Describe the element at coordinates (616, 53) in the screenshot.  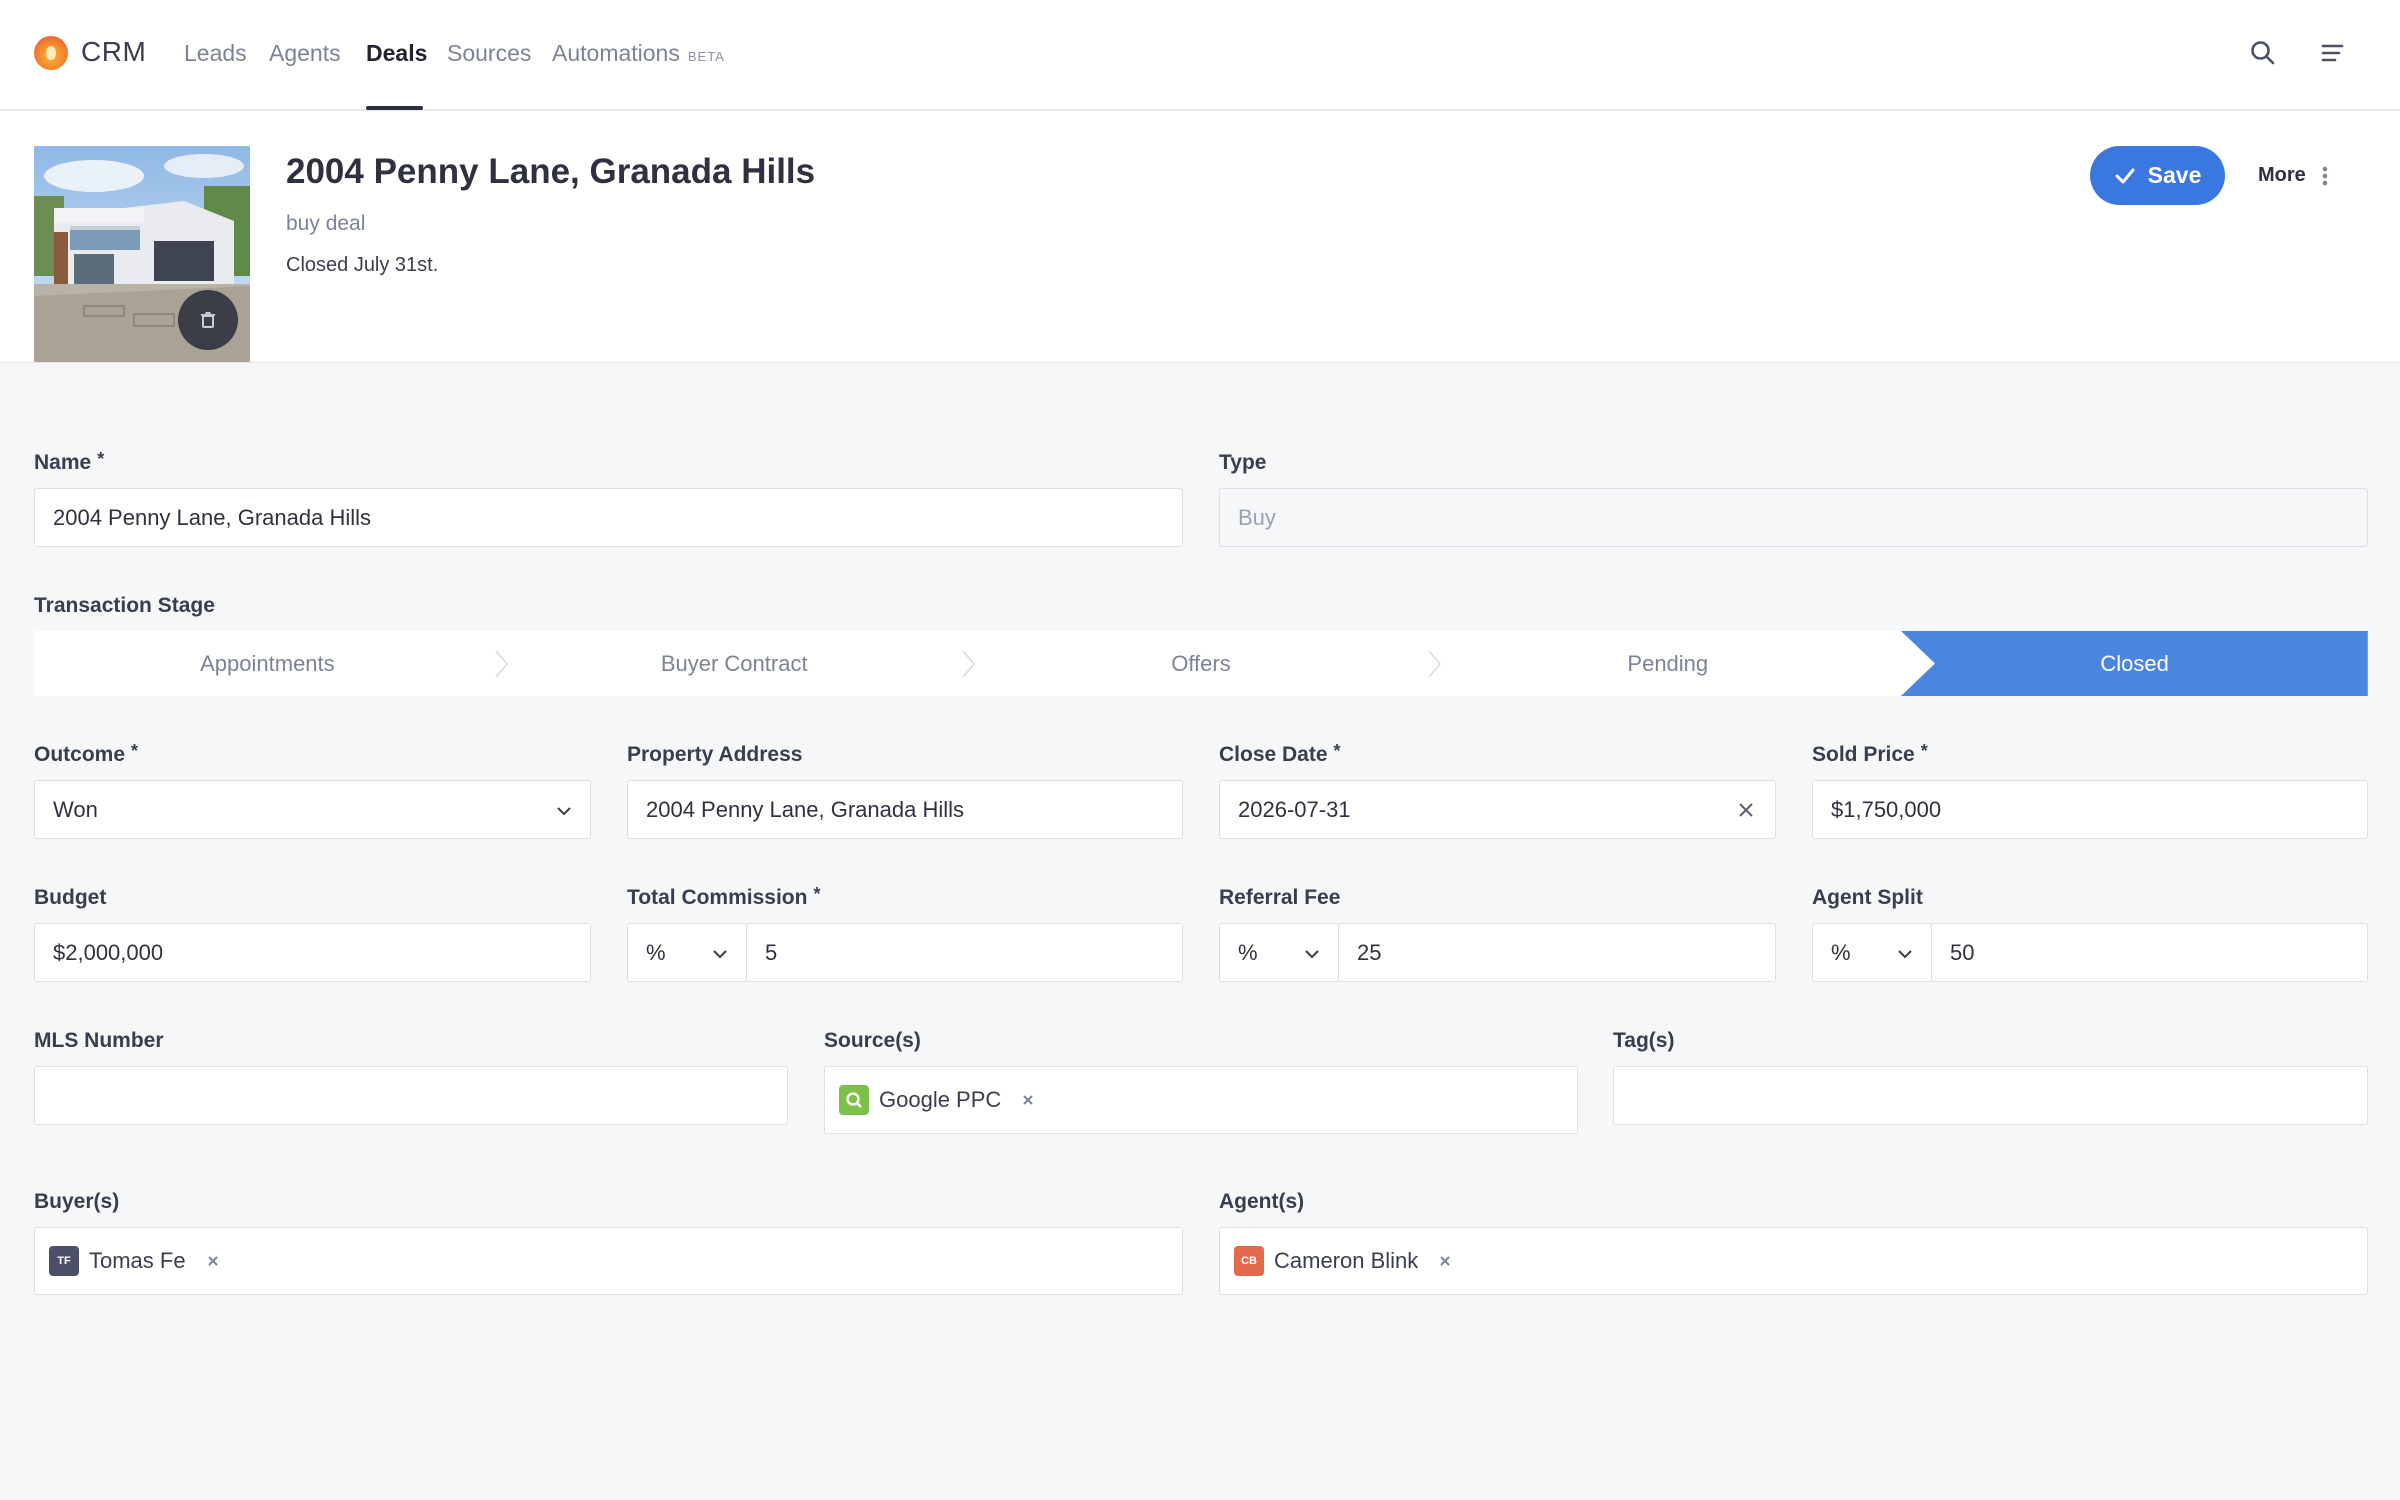
I see `nav-item-automations-label: Automations` at that location.